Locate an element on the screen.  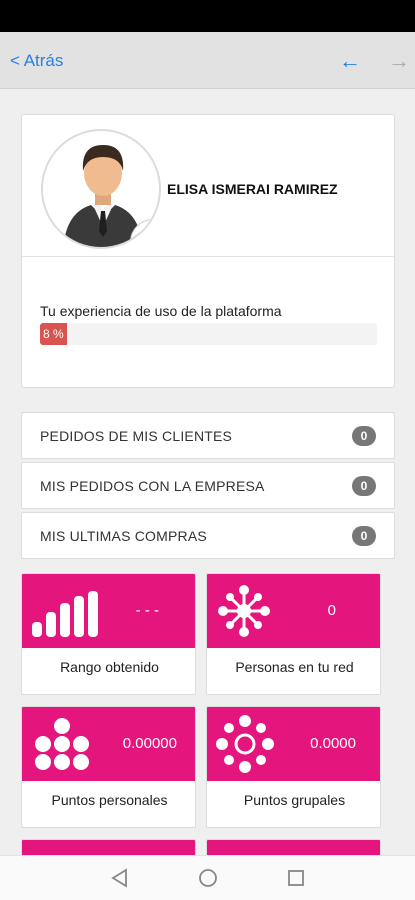
recents-square-icon is located at coordinates (296, 878).